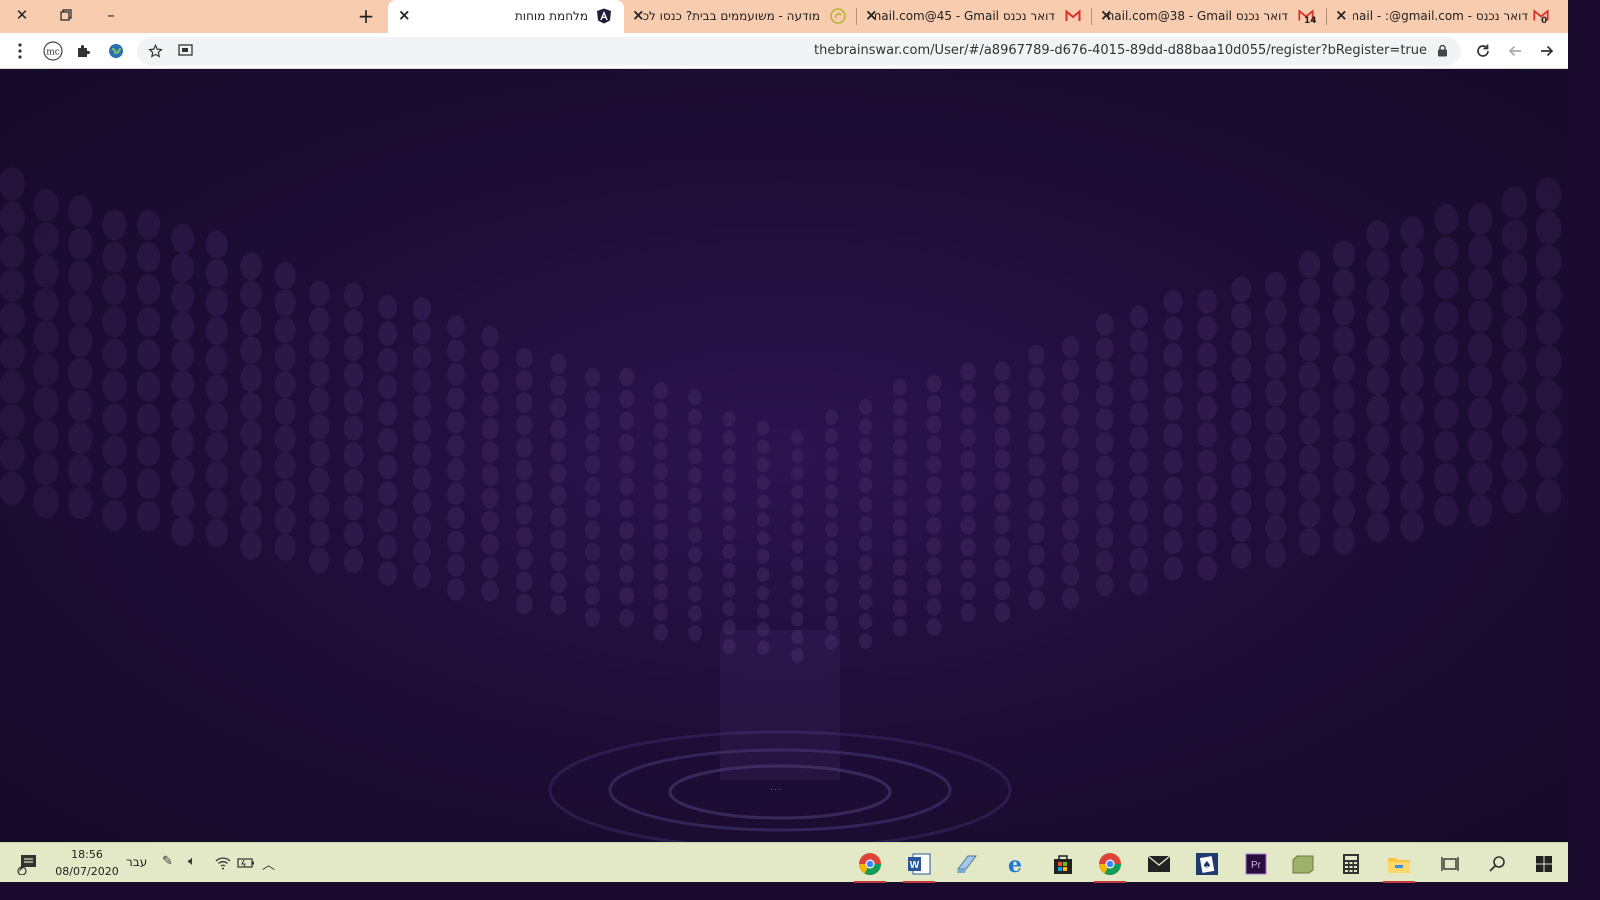 Image resolution: width=1600 pixels, height=900 pixels. I want to click on folder-green-icon, so click(1303, 864).